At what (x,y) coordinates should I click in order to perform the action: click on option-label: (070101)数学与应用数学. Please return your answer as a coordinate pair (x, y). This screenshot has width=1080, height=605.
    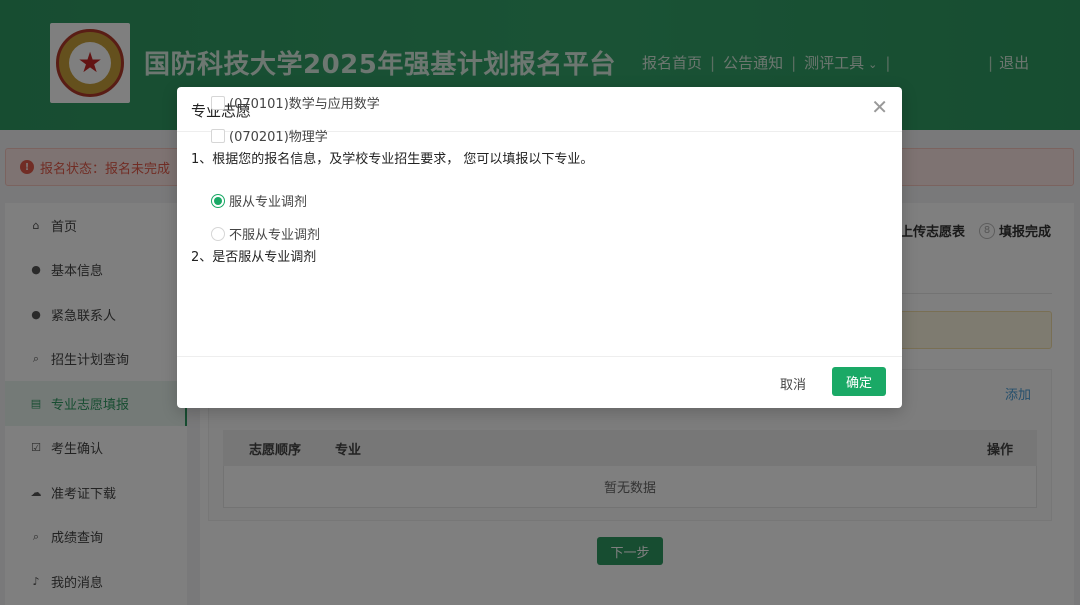
    Looking at the image, I should click on (304, 104).